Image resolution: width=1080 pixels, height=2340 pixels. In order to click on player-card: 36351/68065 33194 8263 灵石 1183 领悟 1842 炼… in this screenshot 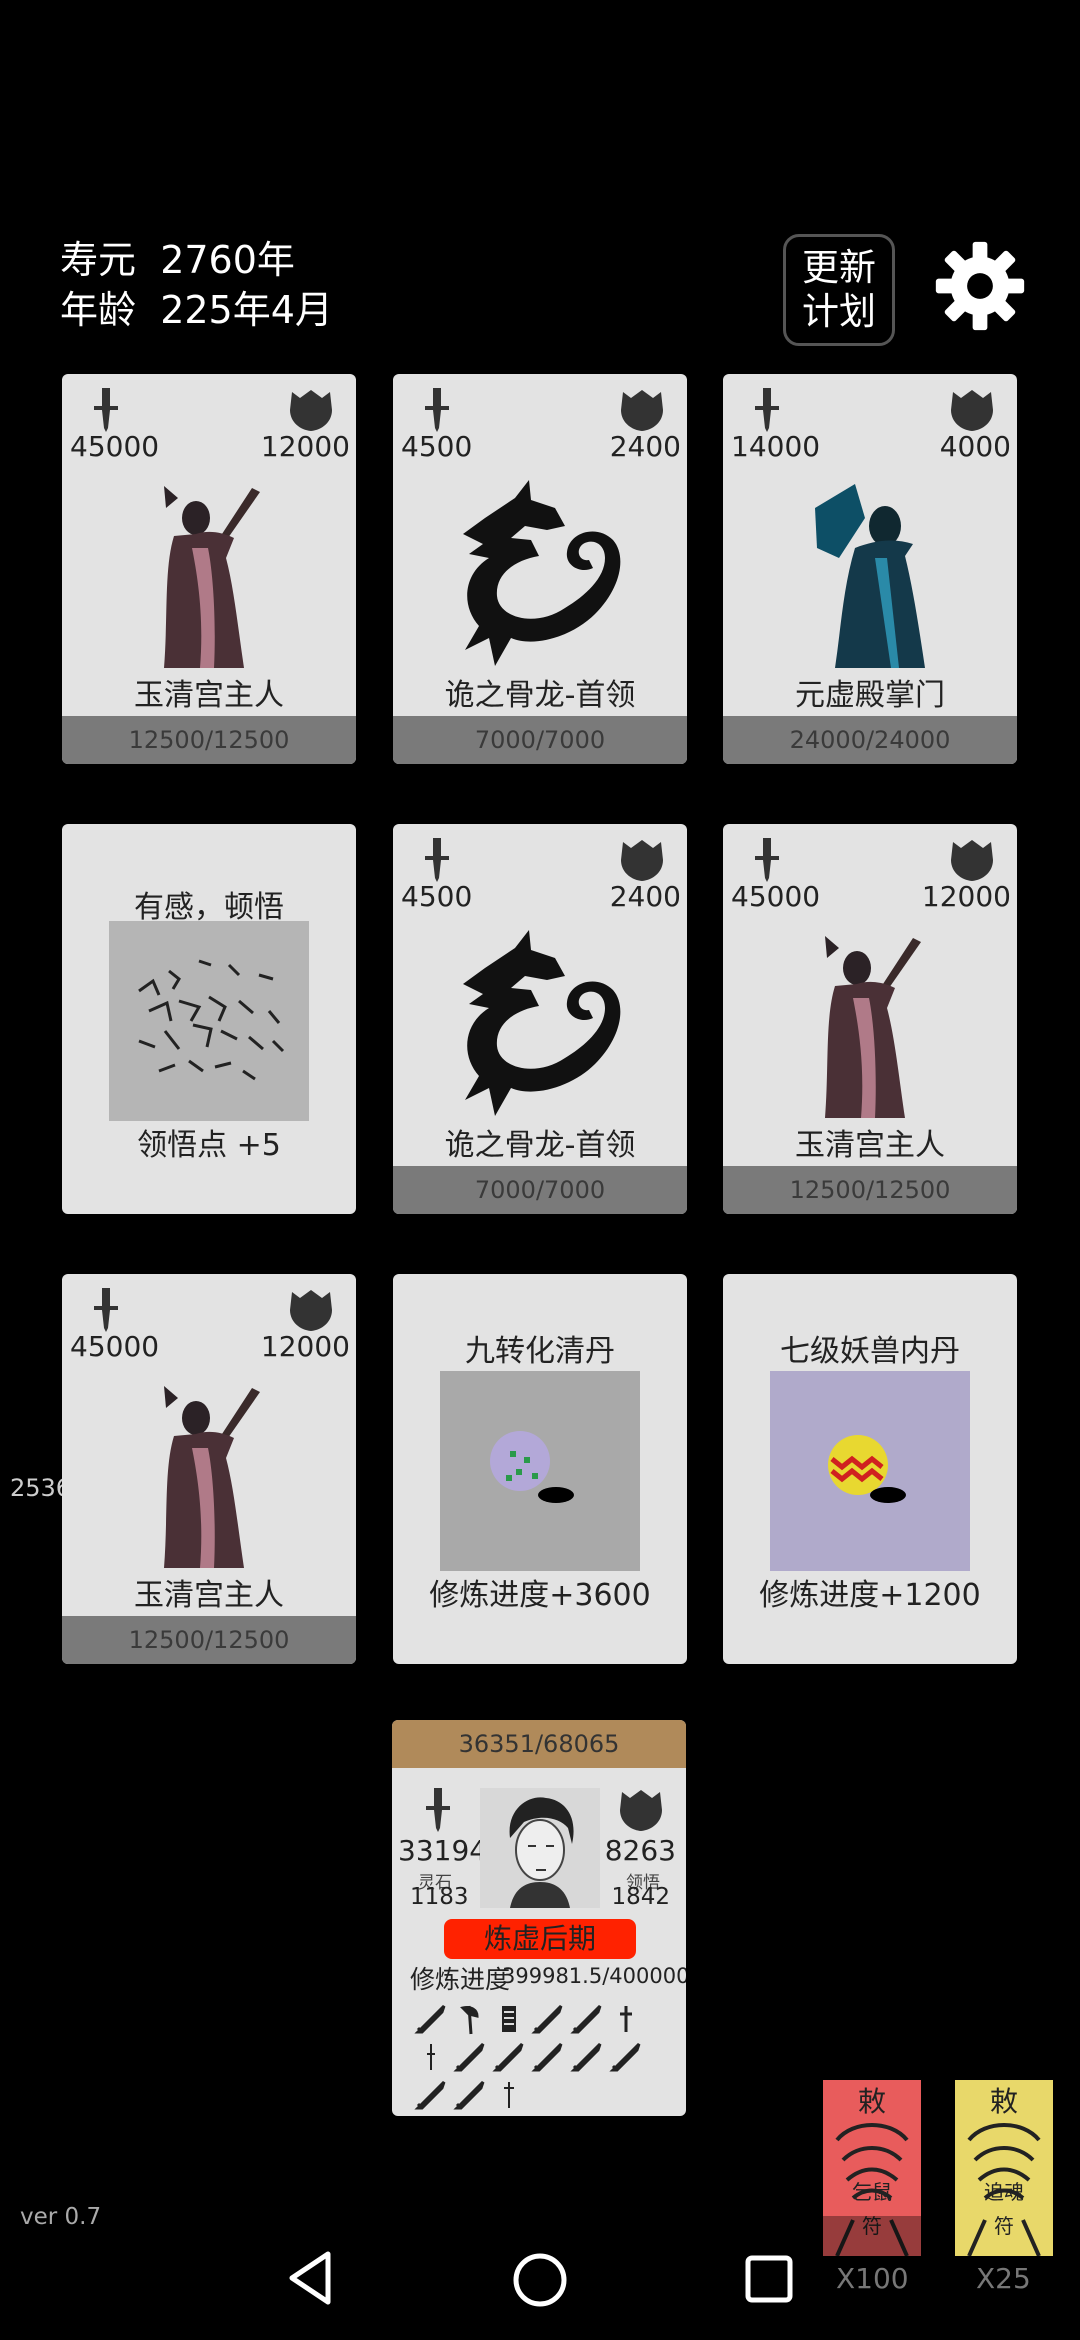, I will do `click(539, 1918)`.